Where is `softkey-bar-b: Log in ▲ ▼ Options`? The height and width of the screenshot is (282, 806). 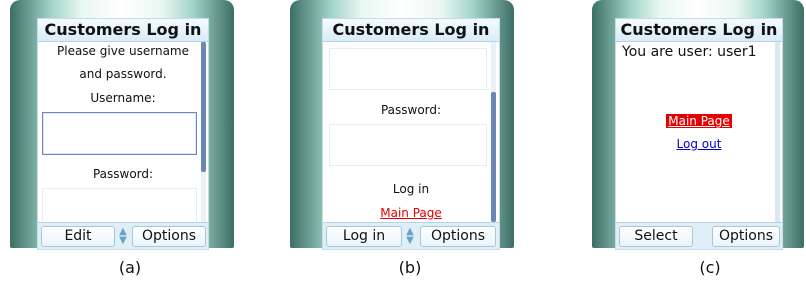 softkey-bar-b: Log in ▲ ▼ Options is located at coordinates (411, 235).